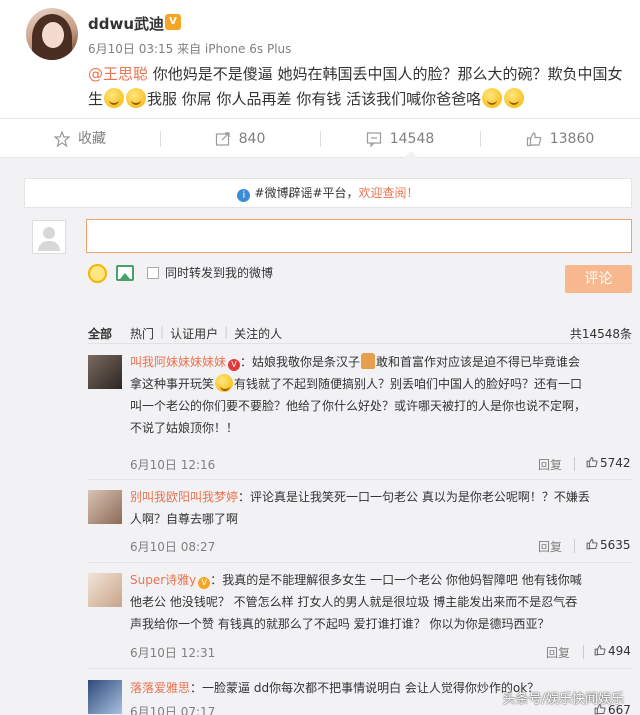 The height and width of the screenshot is (715, 640). What do you see at coordinates (173, 22) in the screenshot?
I see `member-badge-icon: V` at bounding box center [173, 22].